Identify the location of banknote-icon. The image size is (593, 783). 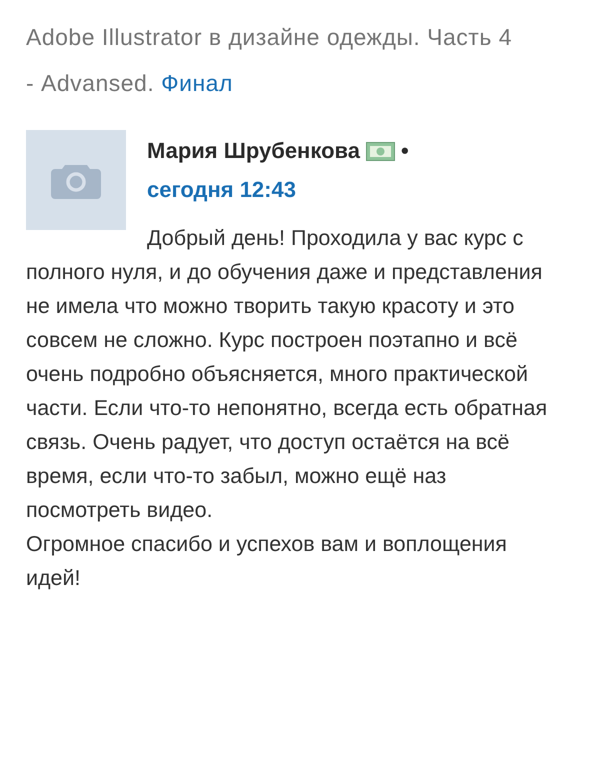
(380, 151).